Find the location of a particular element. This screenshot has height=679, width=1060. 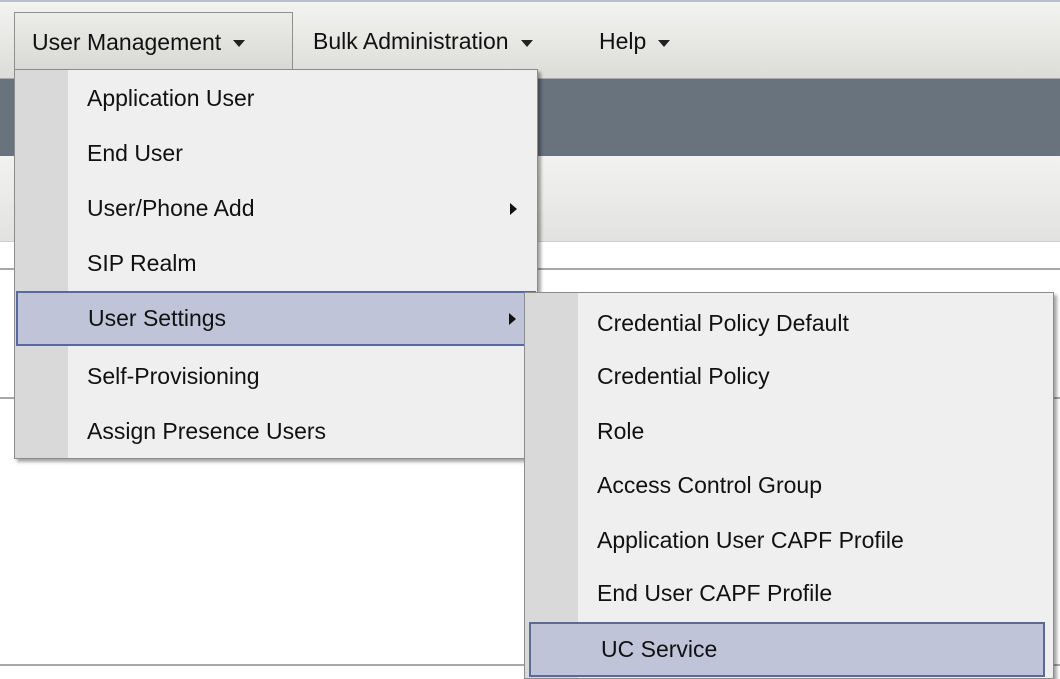

menu-item-label: Credential Policy is located at coordinates (683, 376).